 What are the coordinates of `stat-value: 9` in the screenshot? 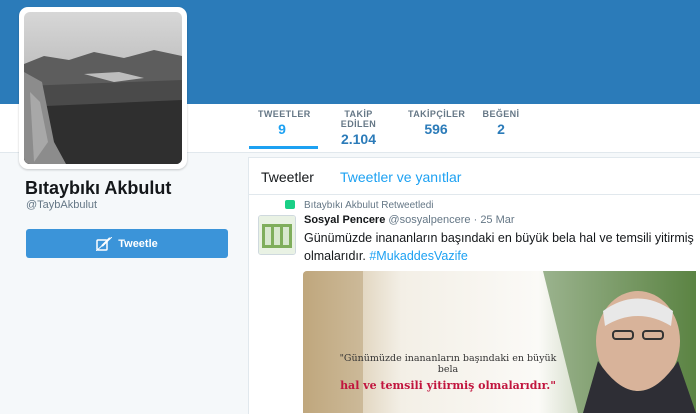 It's located at (282, 129).